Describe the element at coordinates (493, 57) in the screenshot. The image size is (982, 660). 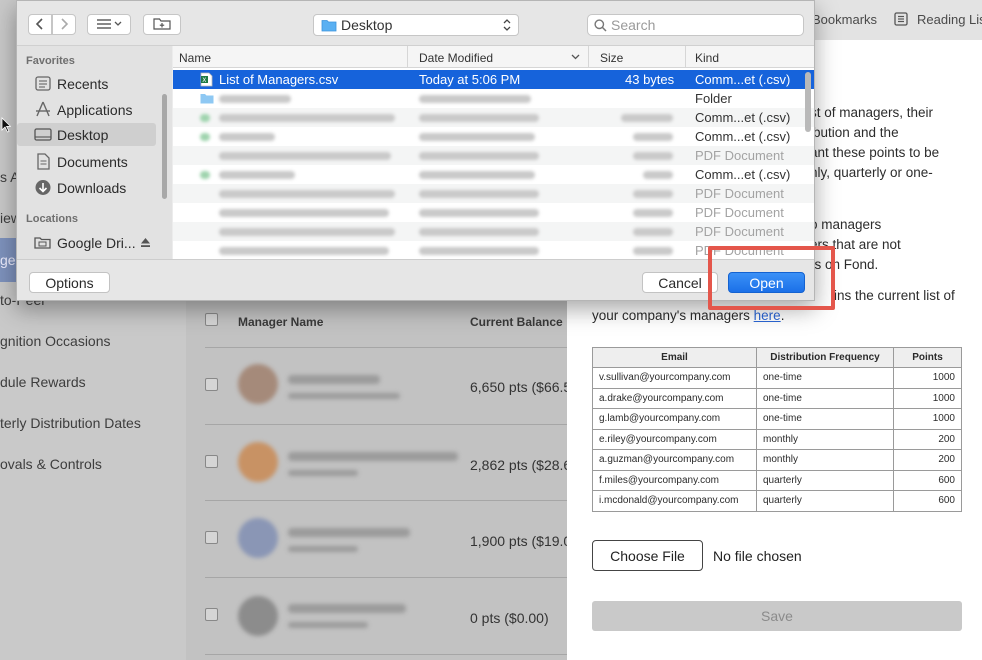
I see `file-list-header: Name Date Modified Size Kind` at that location.